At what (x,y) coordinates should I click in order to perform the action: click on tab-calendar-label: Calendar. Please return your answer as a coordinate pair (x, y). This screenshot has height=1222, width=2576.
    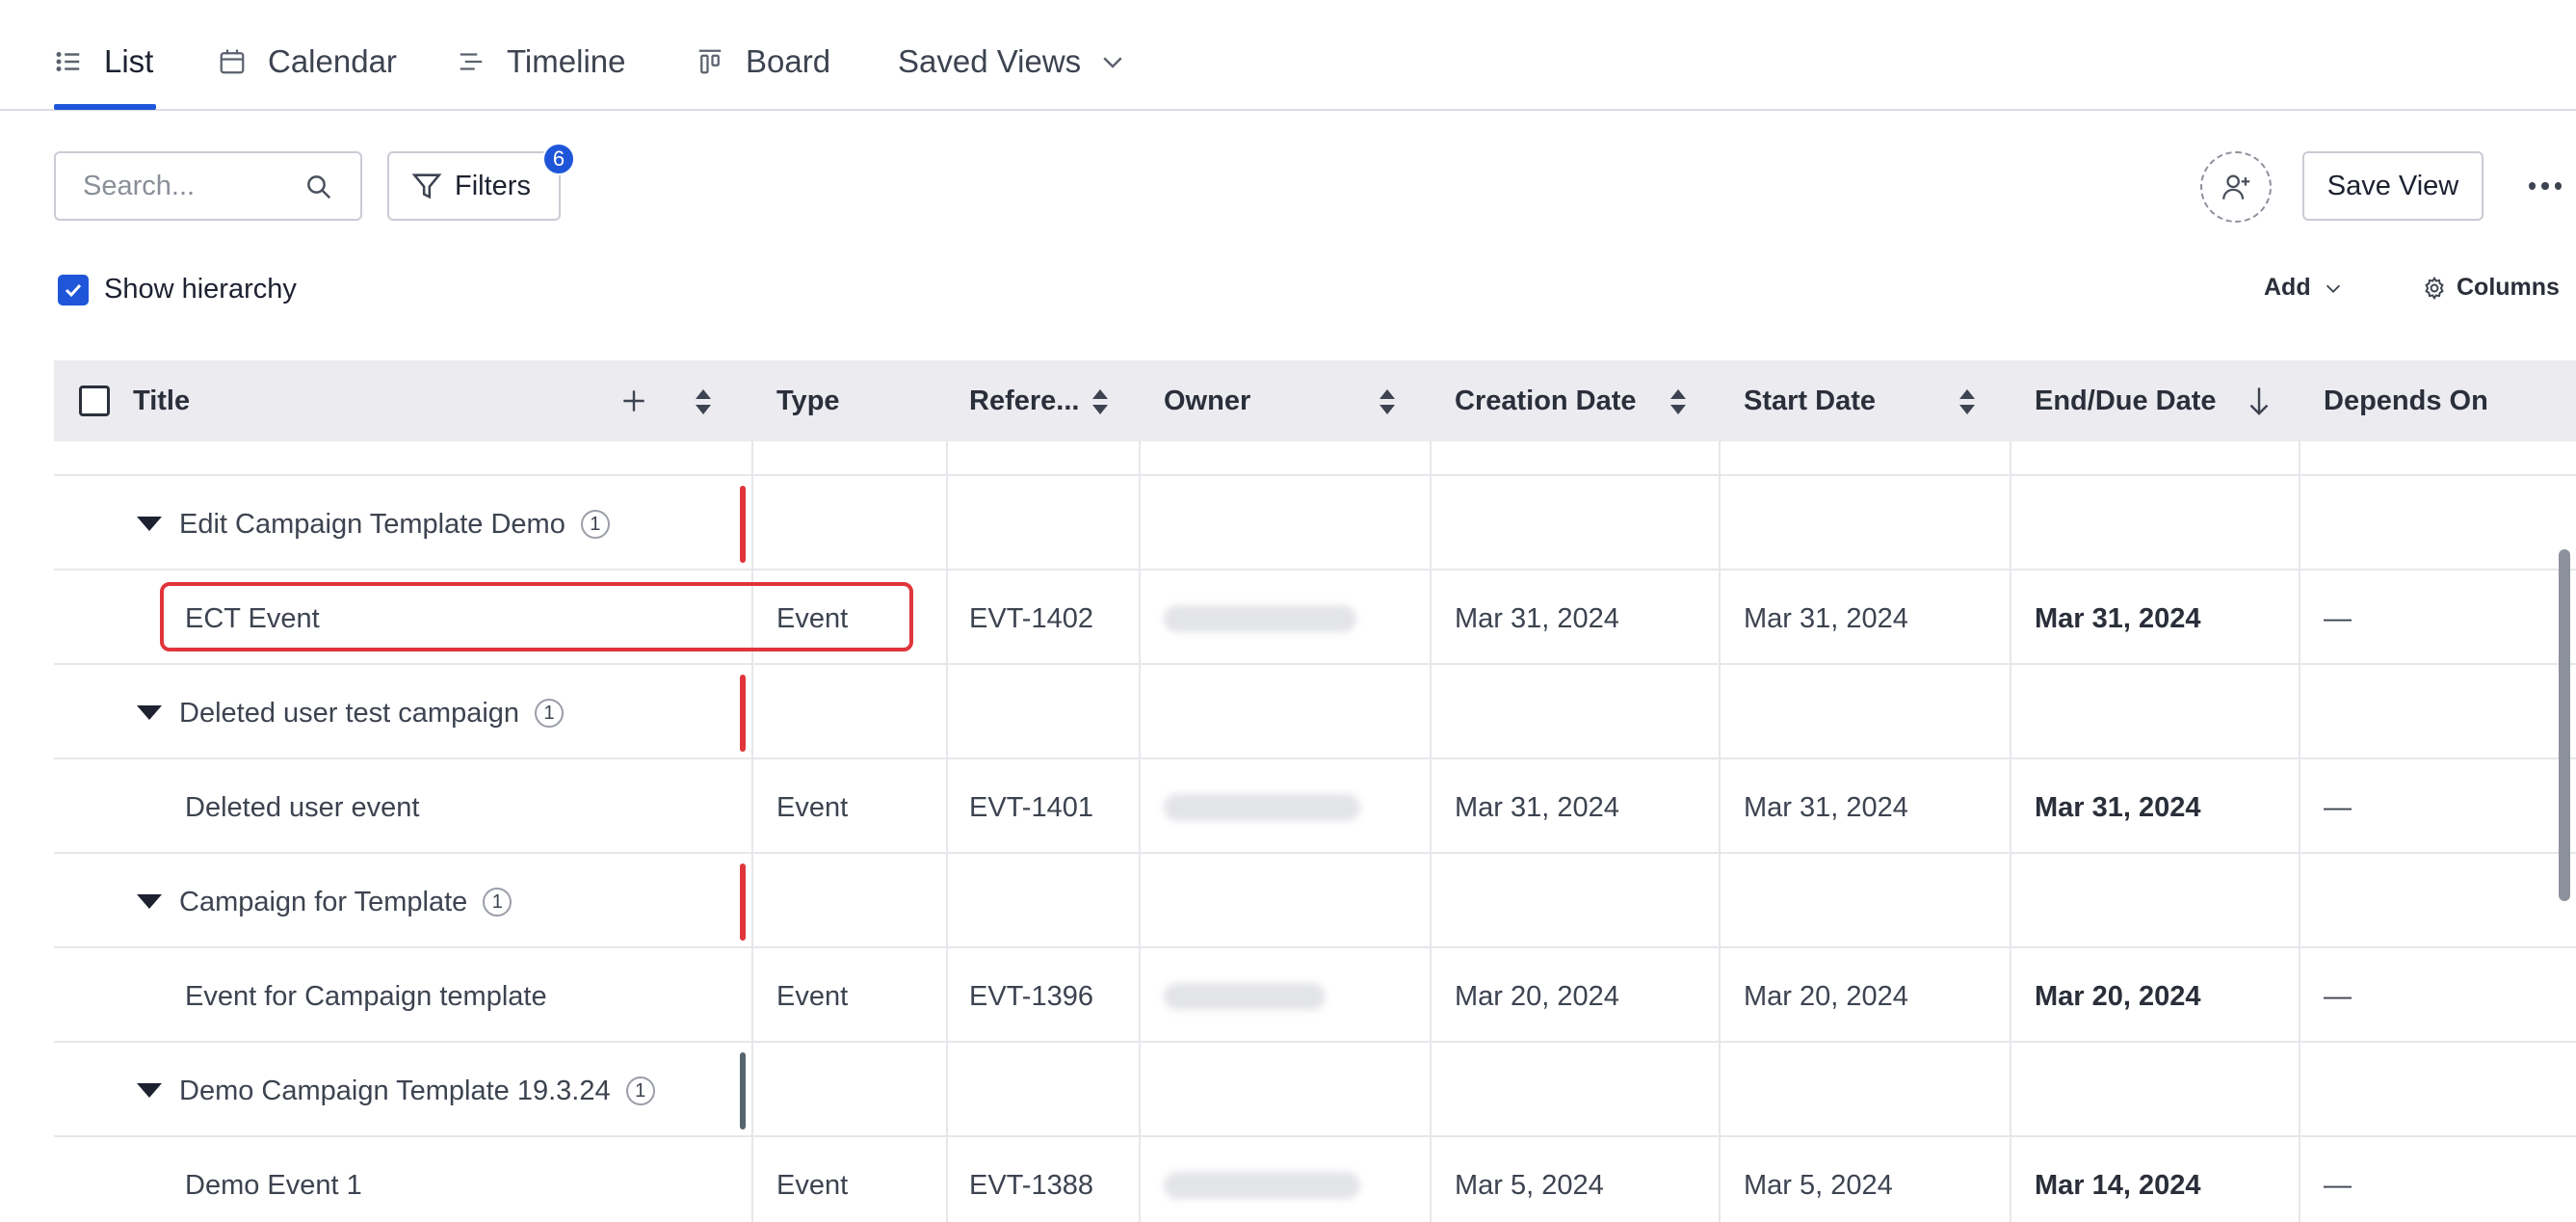
    Looking at the image, I should click on (332, 61).